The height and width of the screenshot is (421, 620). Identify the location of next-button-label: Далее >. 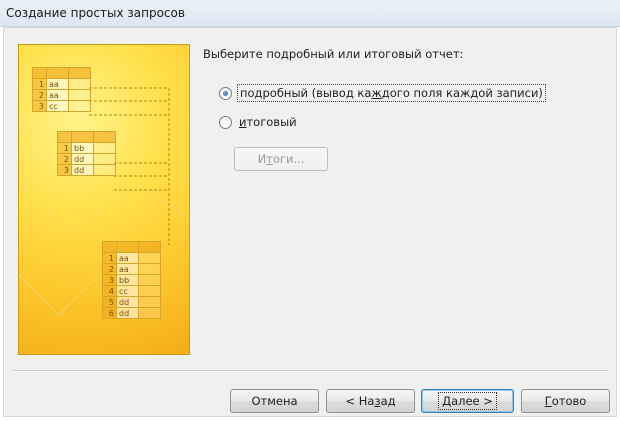
(467, 401).